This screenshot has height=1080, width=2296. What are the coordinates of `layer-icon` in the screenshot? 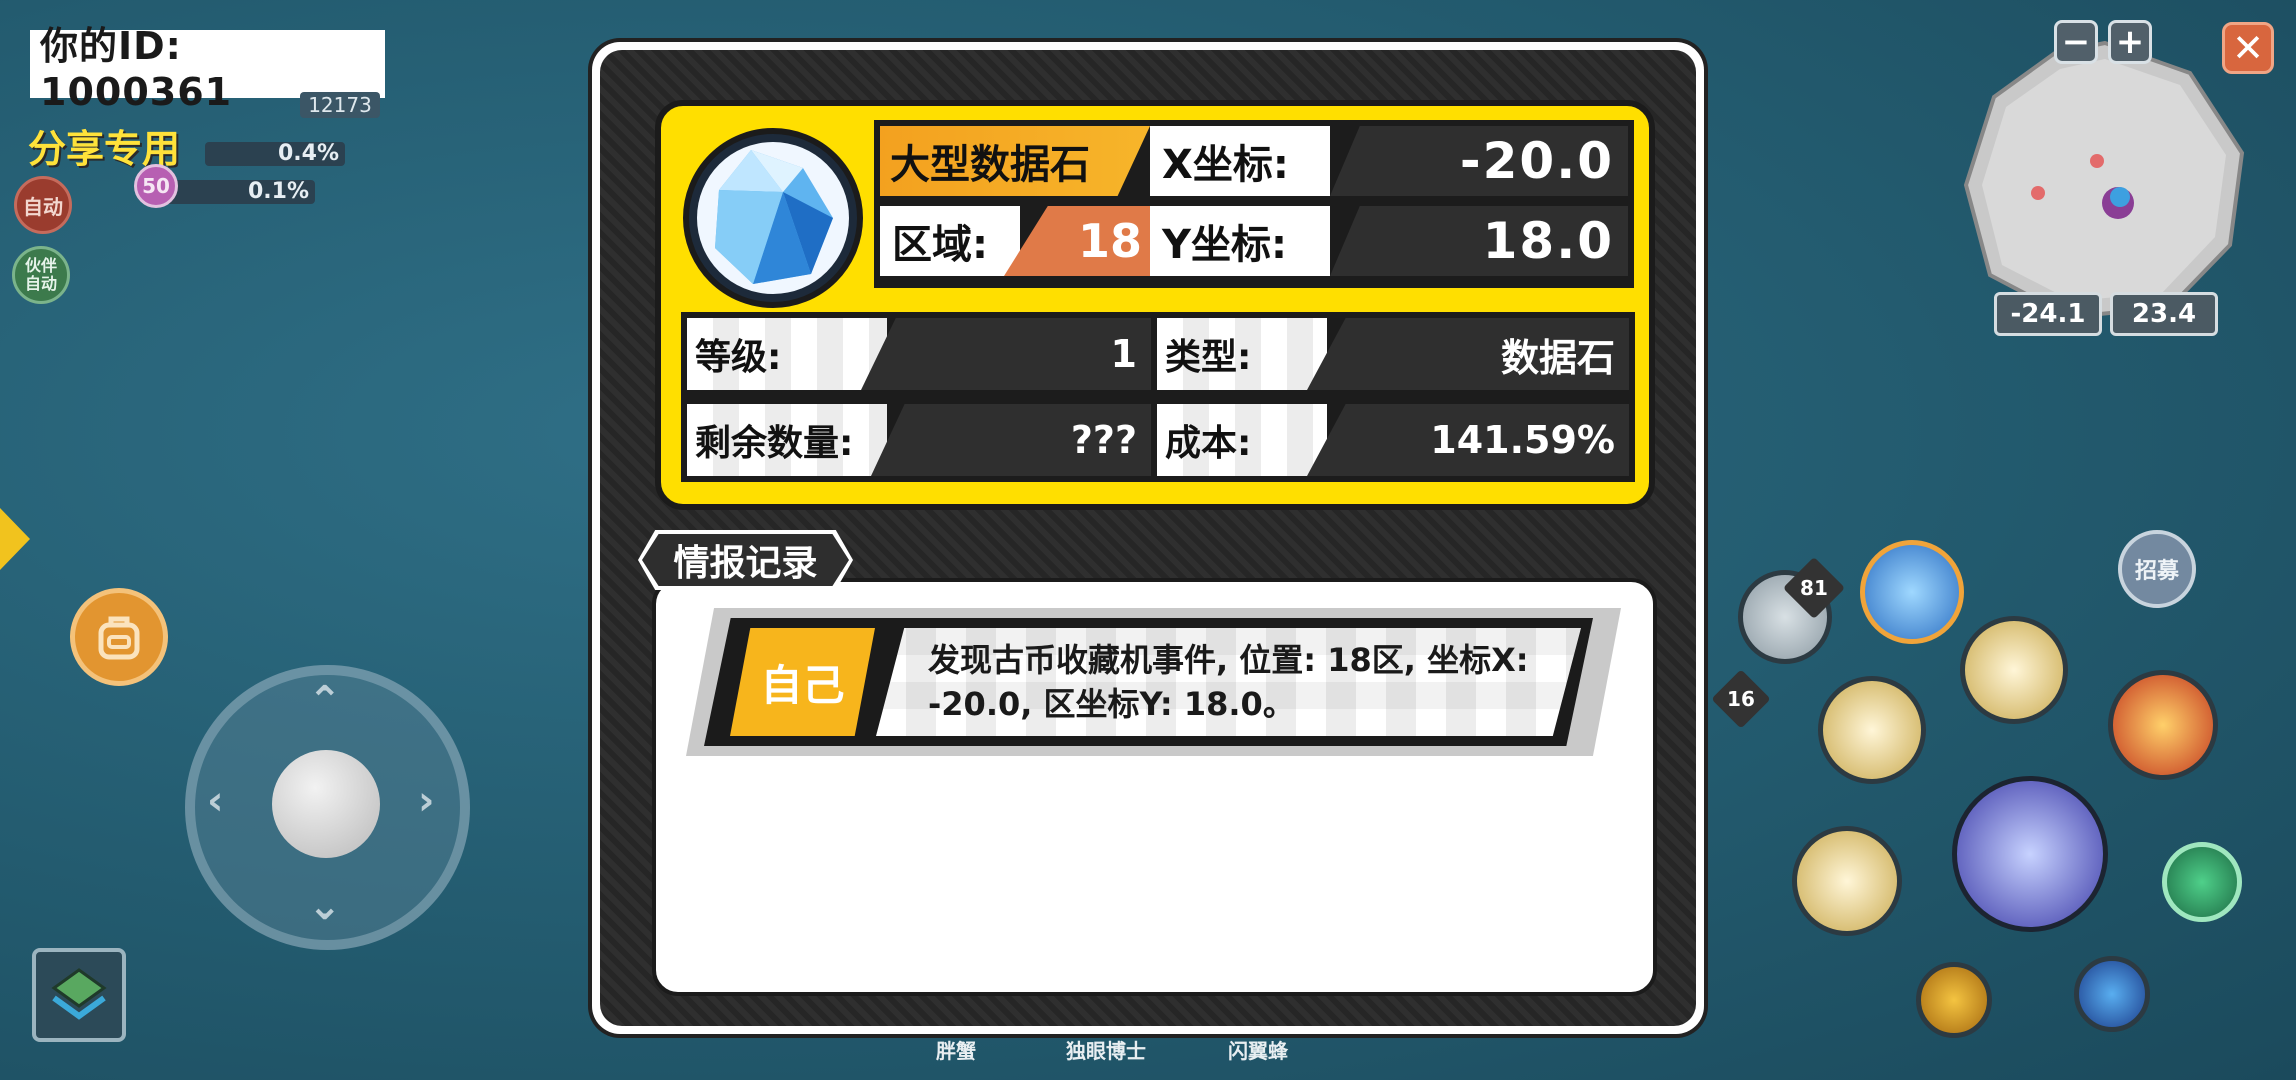 It's located at (79, 994).